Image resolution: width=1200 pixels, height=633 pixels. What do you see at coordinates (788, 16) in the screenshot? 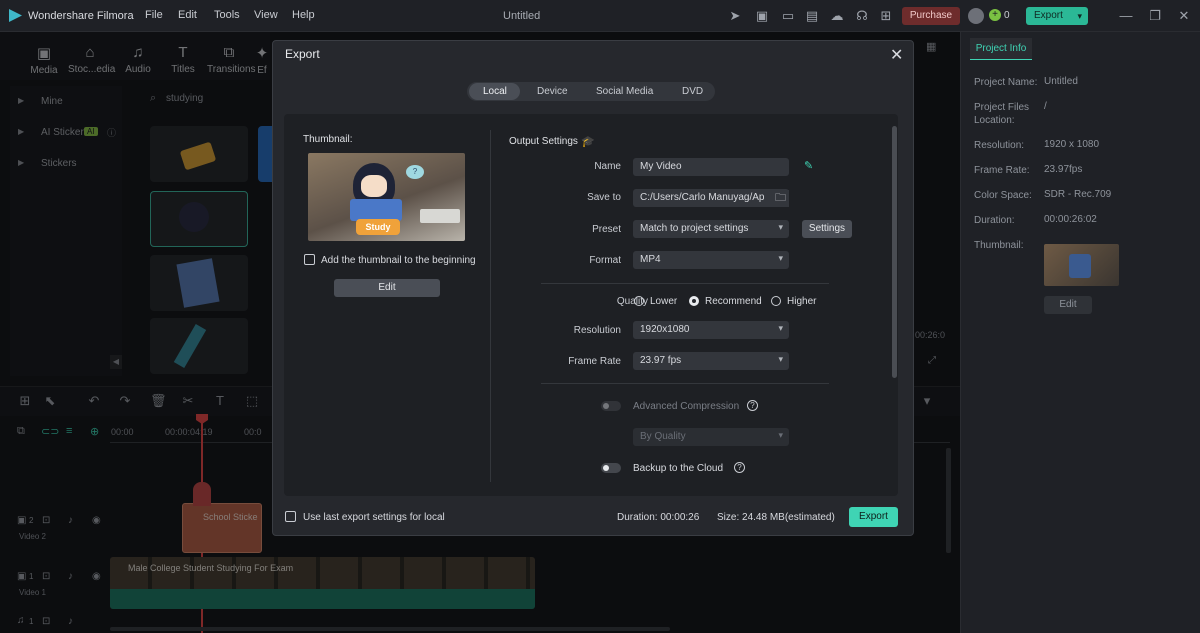
I see `screen-icon: ▭` at bounding box center [788, 16].